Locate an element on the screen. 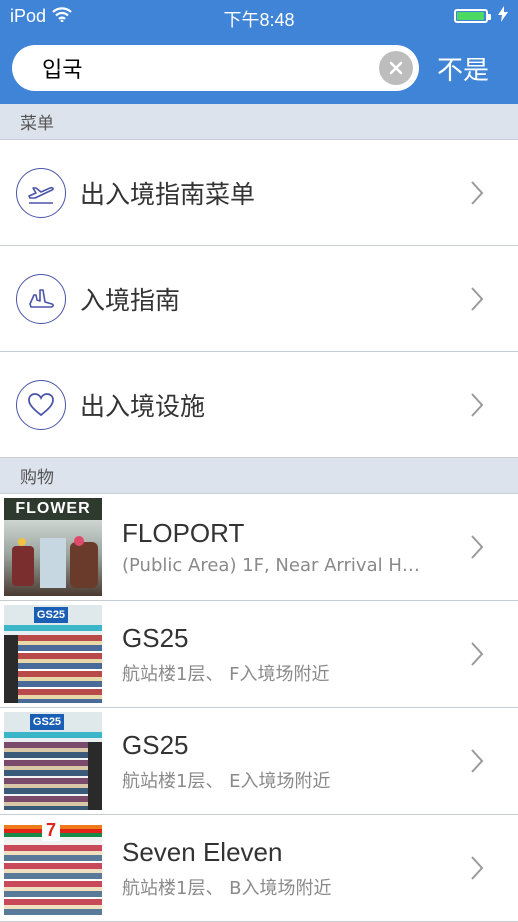 The width and height of the screenshot is (518, 922). shop-name: Seven Eleven is located at coordinates (202, 851).